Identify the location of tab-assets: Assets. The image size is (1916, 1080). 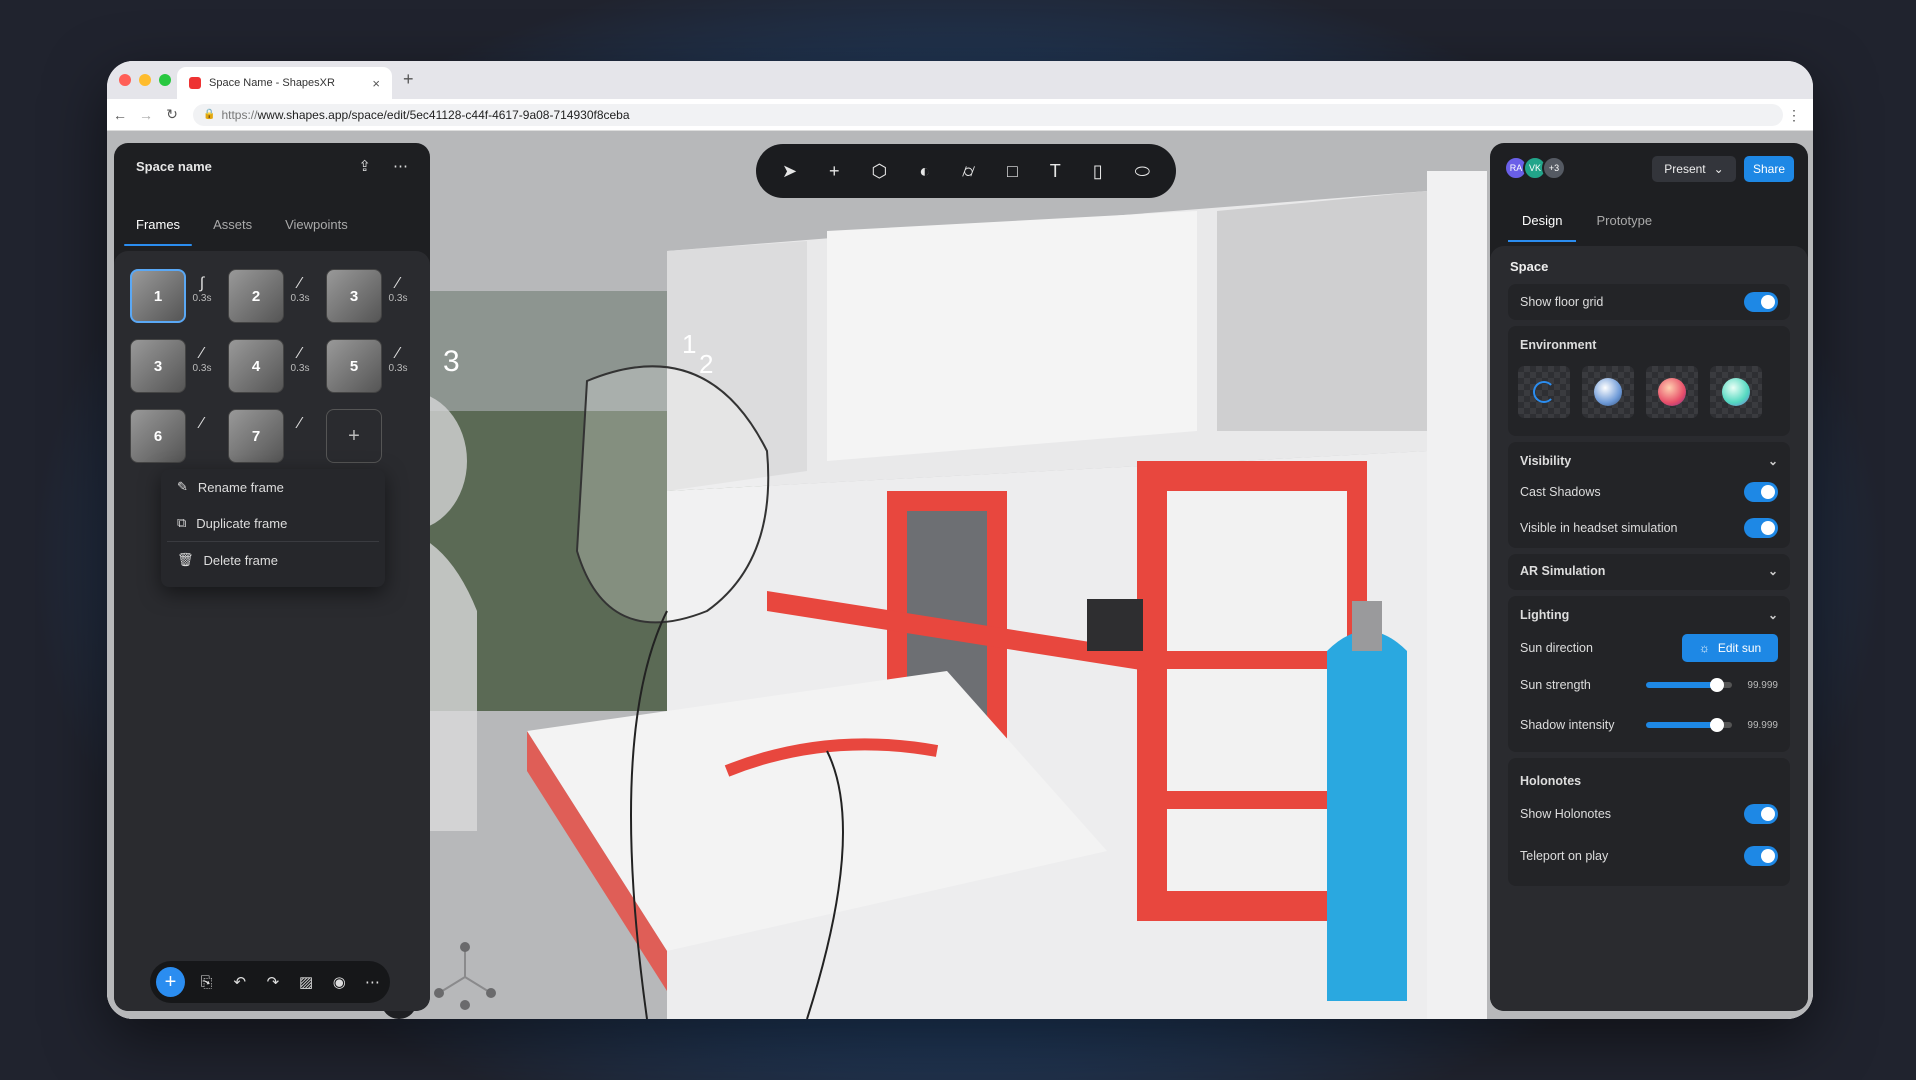
(232, 224).